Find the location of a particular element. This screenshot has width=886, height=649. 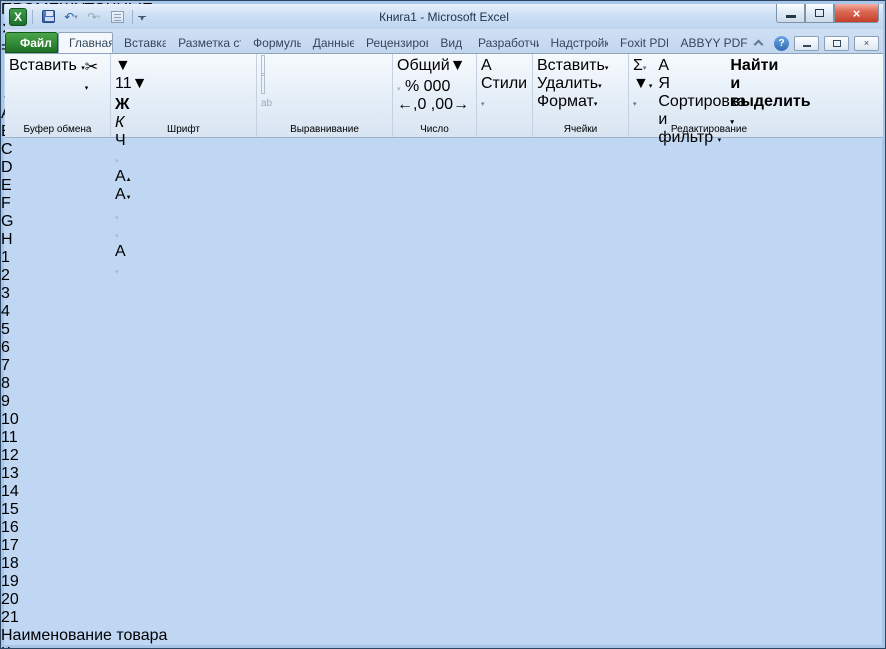

tab-вид: Вид is located at coordinates (448, 42).